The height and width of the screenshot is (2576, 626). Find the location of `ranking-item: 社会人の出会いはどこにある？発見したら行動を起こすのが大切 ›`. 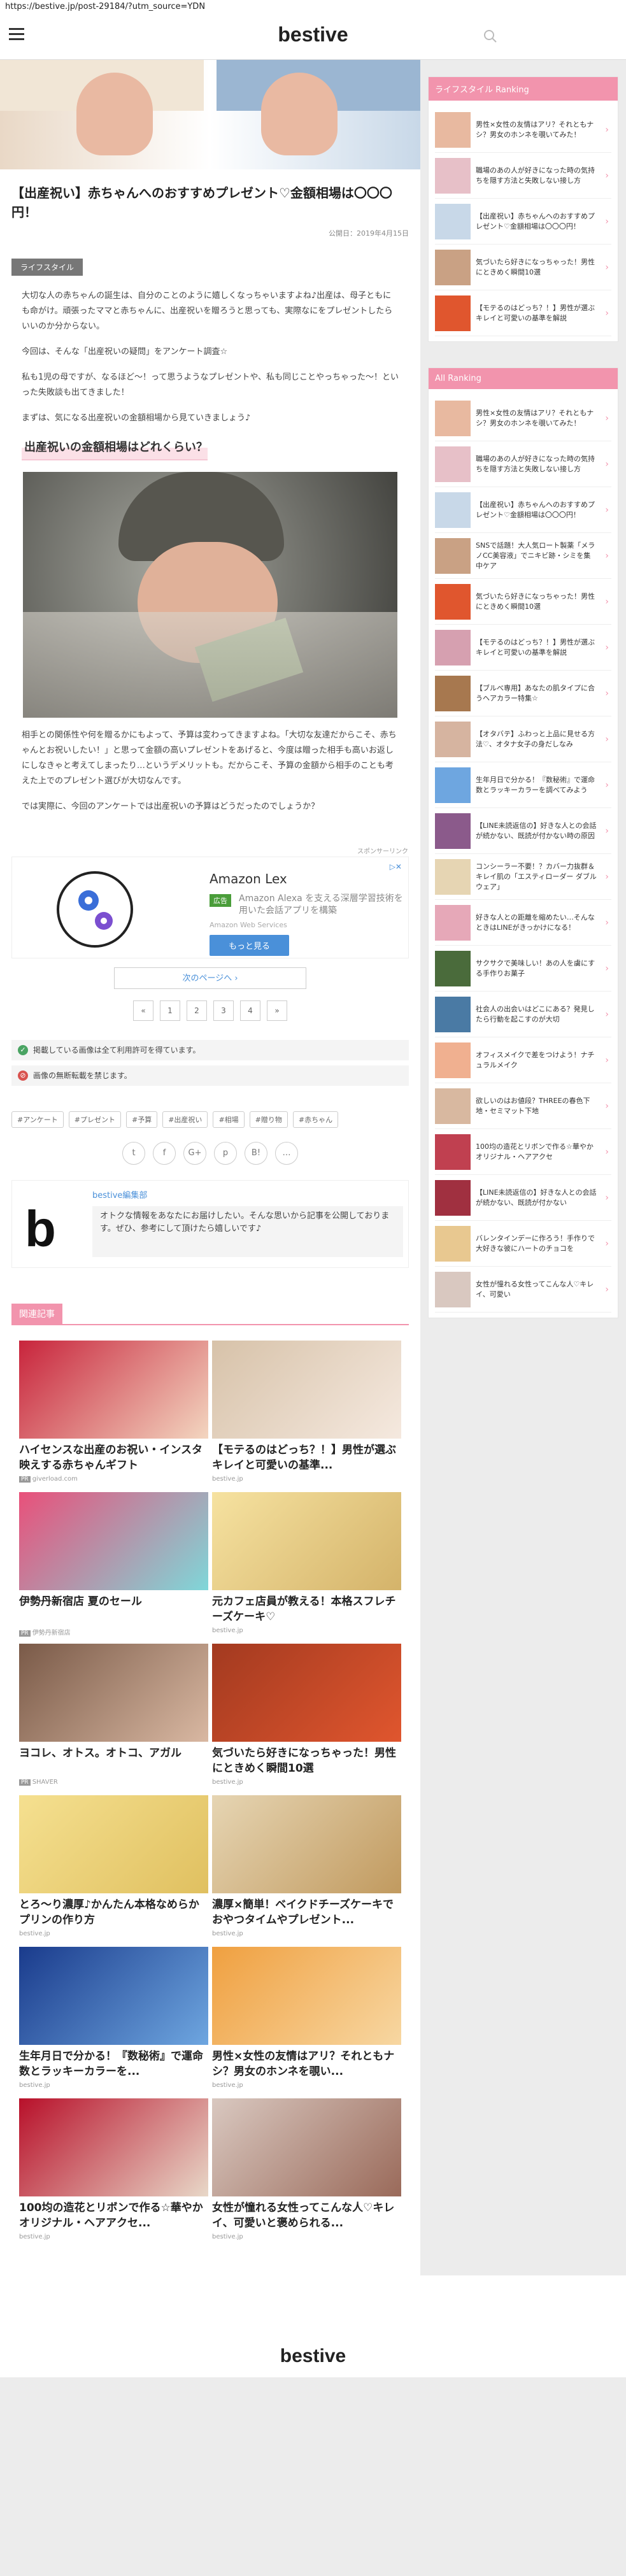

ranking-item: 社会人の出会いはどこにある？発見したら行動を起こすのが大切 › is located at coordinates (523, 1015).